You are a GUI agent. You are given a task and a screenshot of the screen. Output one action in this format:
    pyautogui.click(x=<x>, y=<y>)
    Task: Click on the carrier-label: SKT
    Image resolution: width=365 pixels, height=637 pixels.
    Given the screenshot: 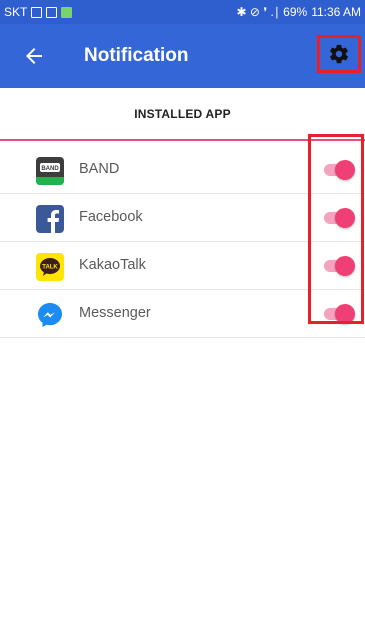 What is the action you would take?
    pyautogui.click(x=16, y=12)
    